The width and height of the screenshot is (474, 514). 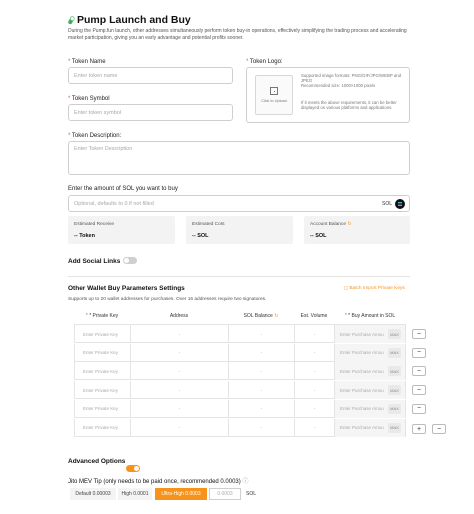 I want to click on estimated-cost-value: -- SOL, so click(x=200, y=236).